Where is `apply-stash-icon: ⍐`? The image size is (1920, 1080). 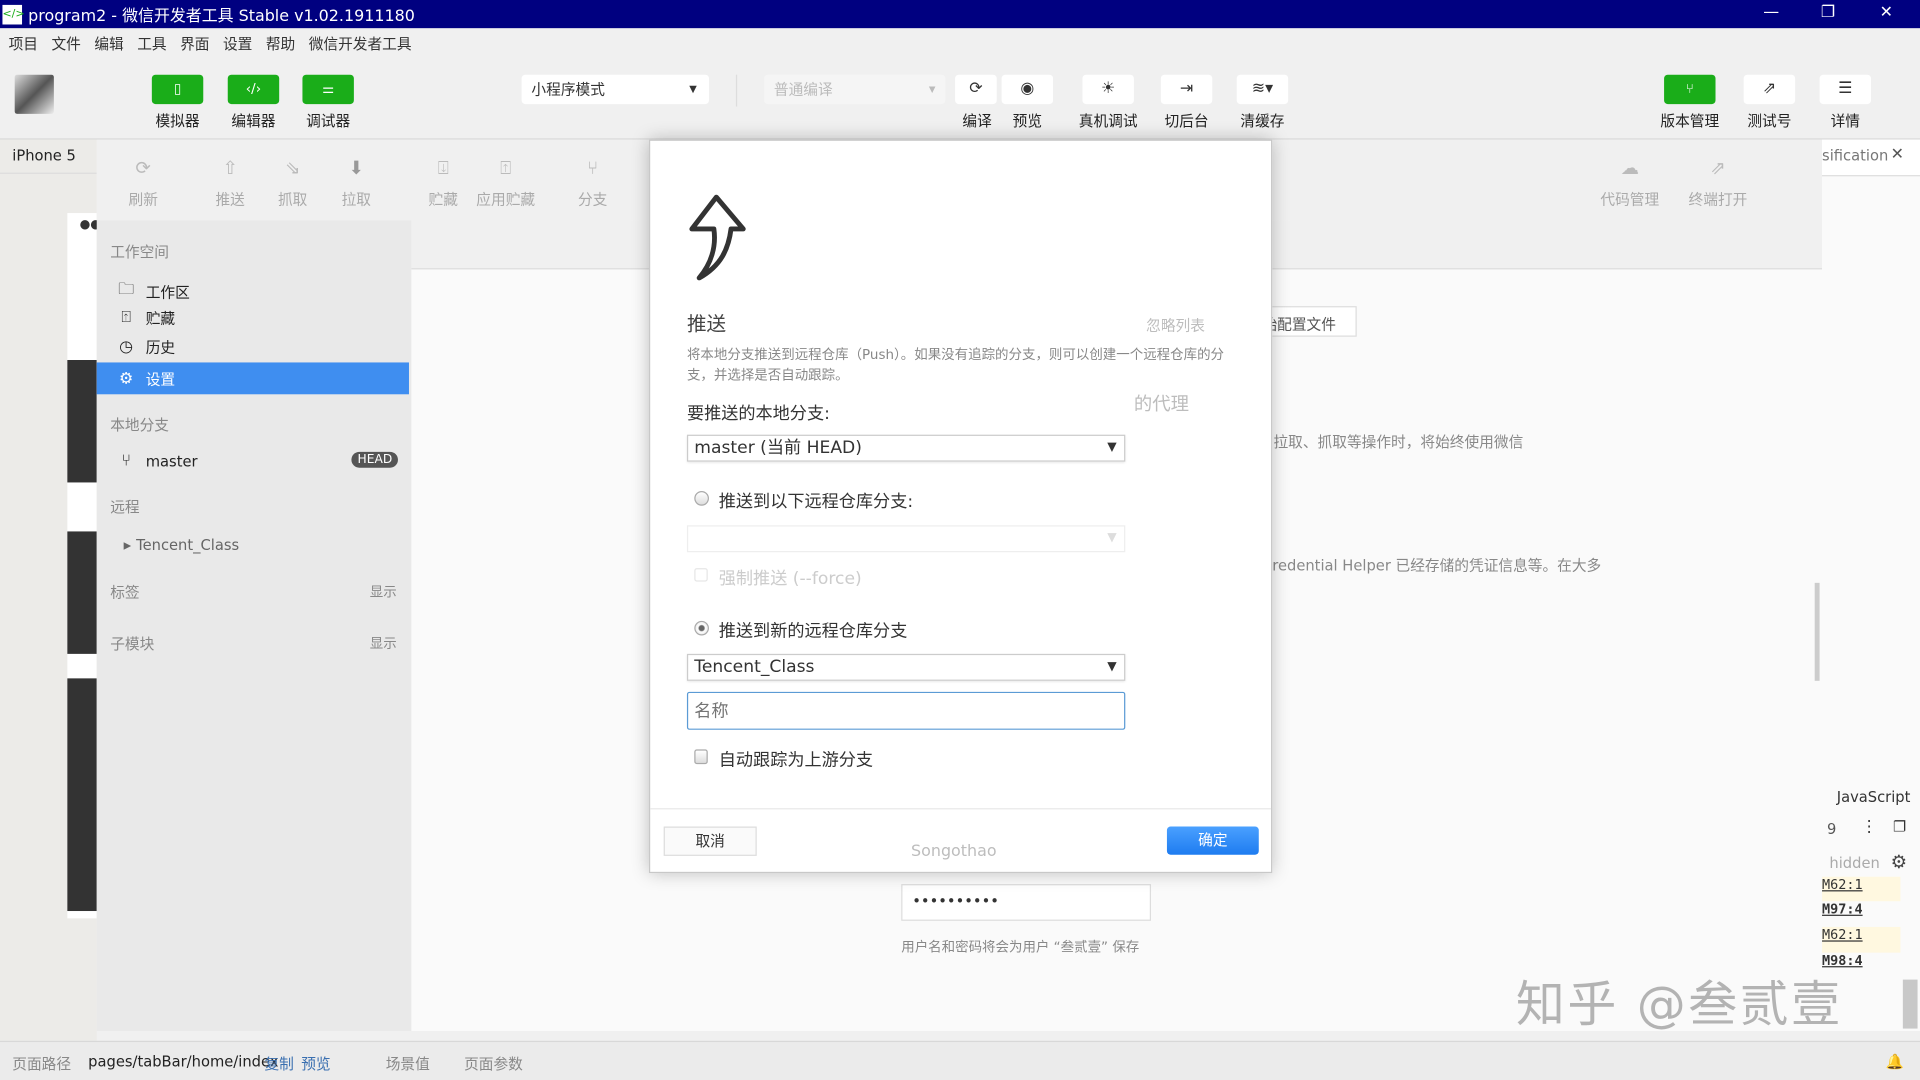
apply-stash-icon: ⍐ is located at coordinates (505, 168).